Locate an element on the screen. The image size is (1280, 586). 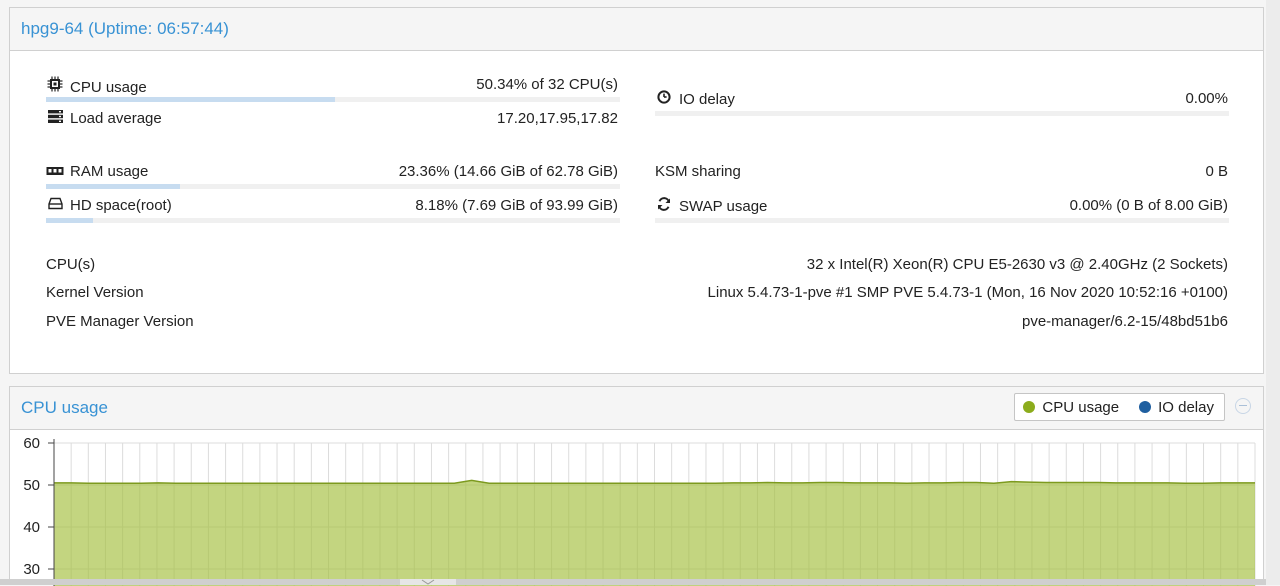
vertical-scrollbar is located at coordinates (1273, 292).